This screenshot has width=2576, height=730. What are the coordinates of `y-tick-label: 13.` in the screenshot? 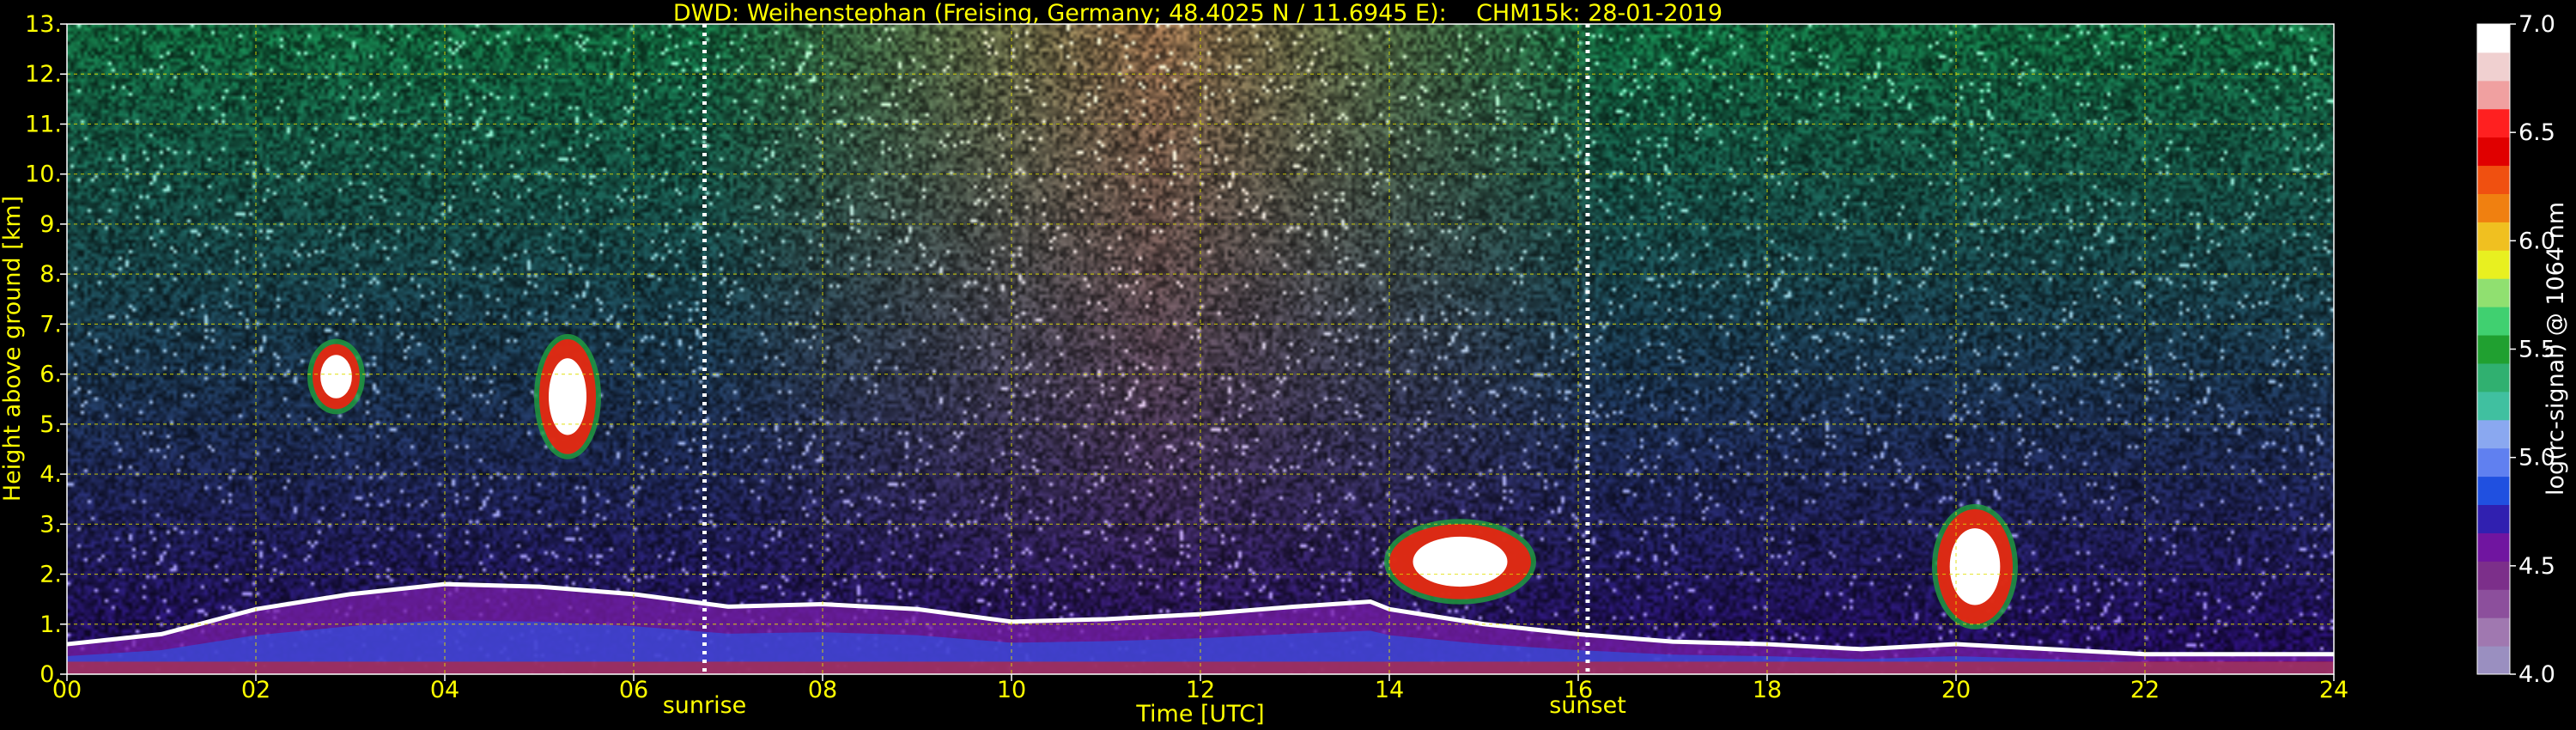 It's located at (44, 24).